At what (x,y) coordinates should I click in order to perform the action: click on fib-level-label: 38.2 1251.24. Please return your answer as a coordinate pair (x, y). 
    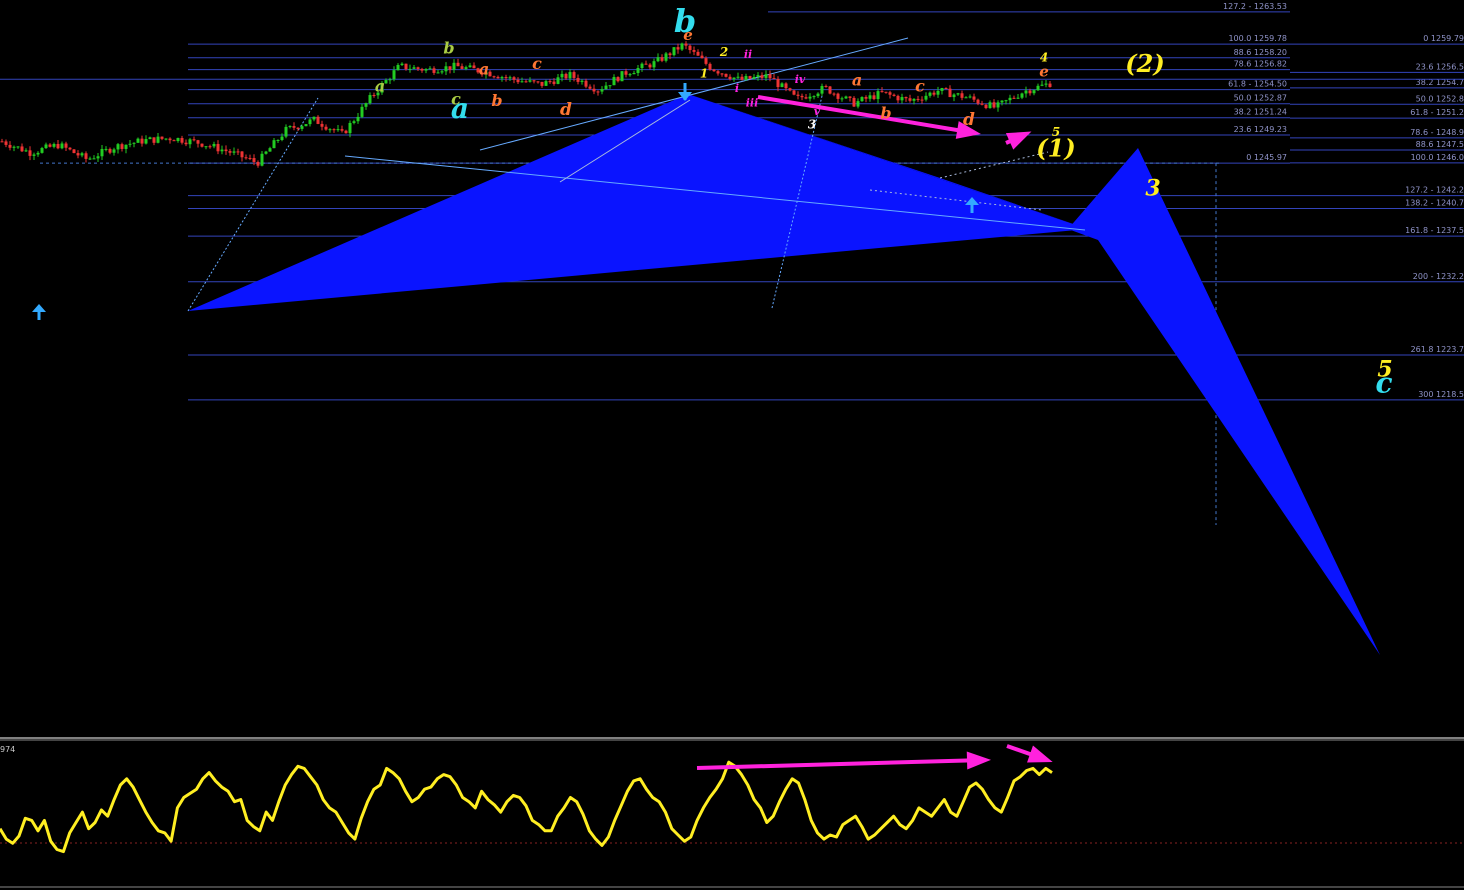
    Looking at the image, I should click on (1260, 112).